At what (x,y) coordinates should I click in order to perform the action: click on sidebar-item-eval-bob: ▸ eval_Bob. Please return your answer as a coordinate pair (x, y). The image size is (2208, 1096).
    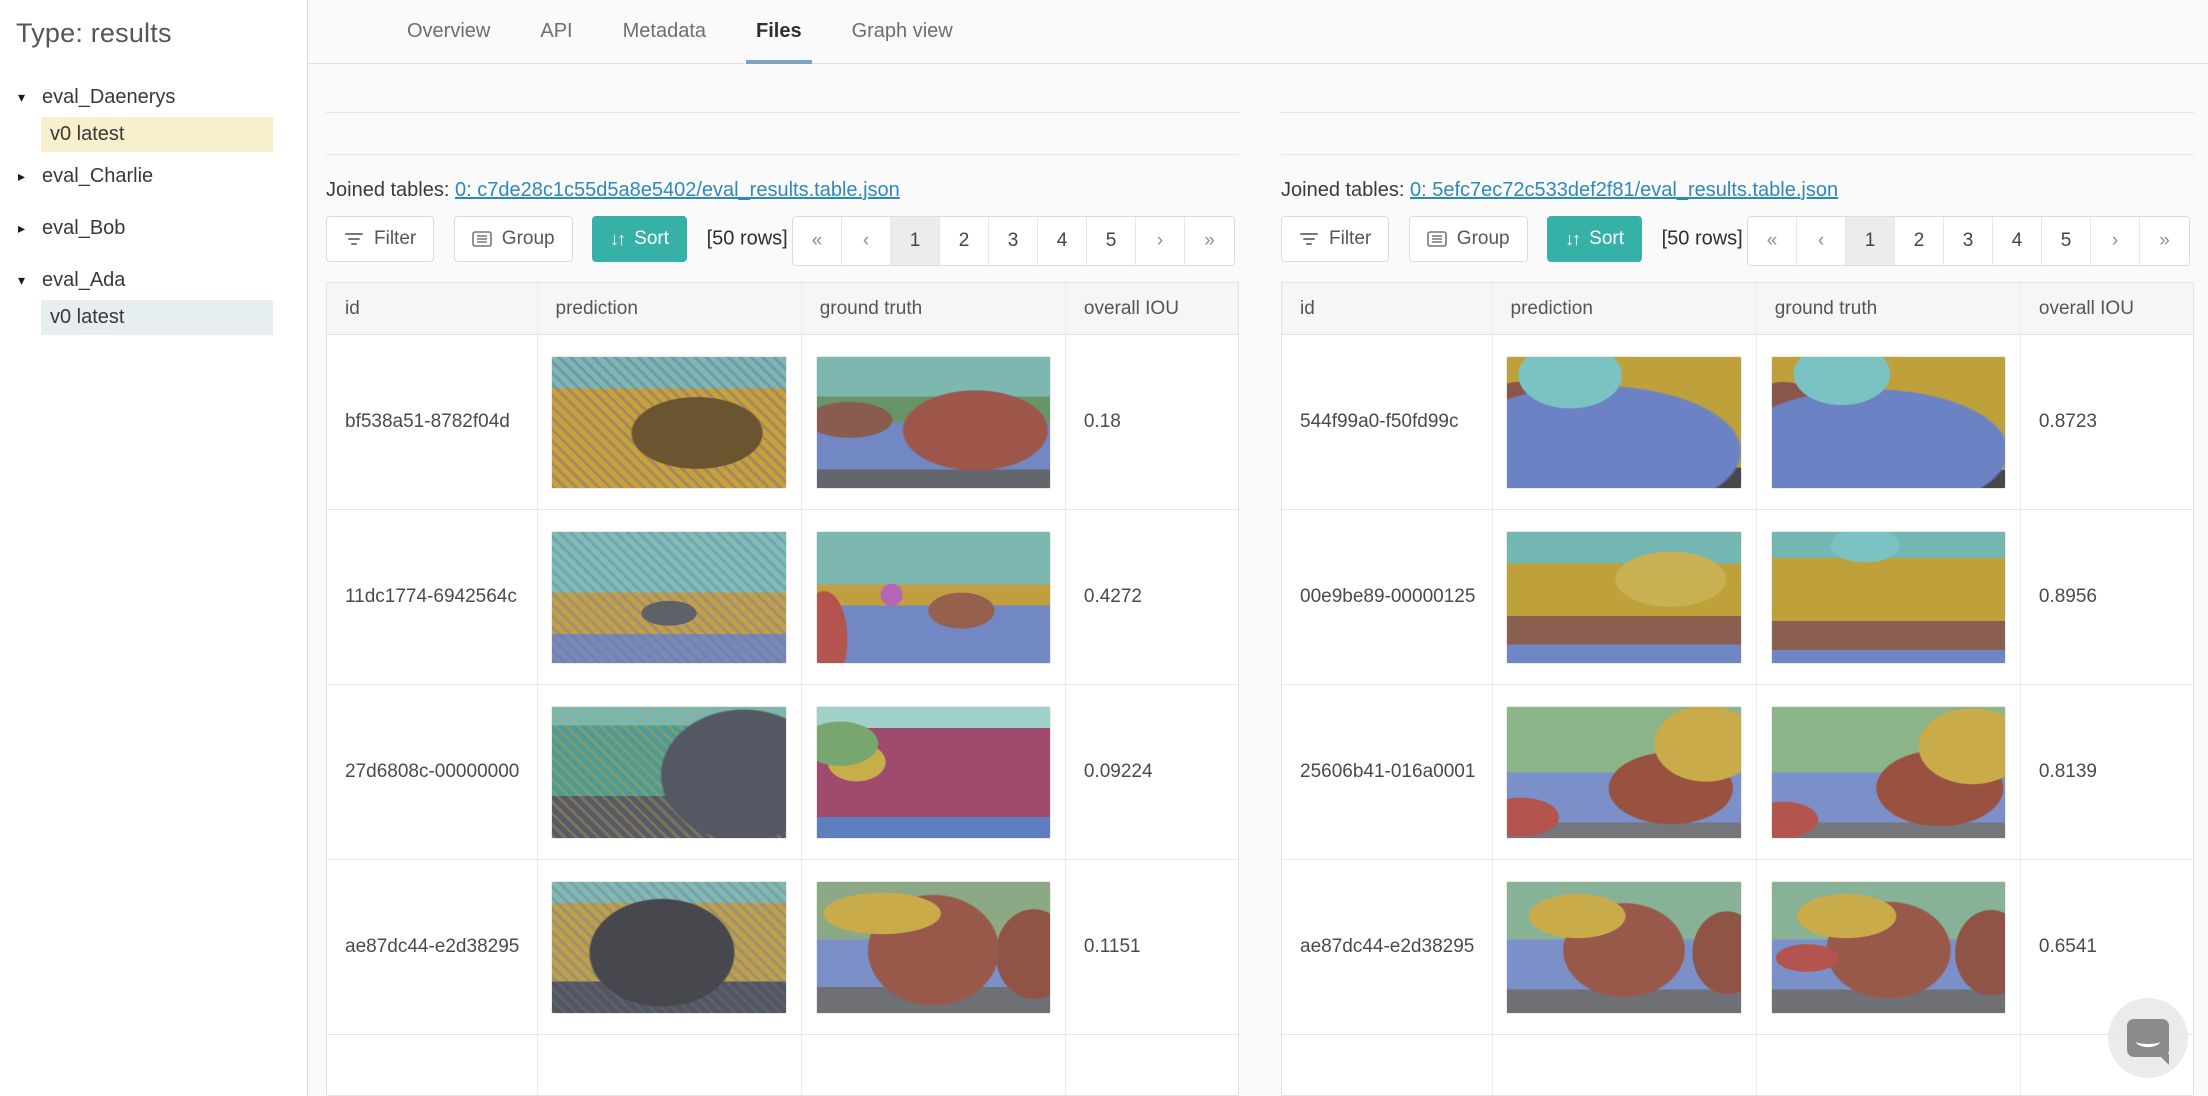
    Looking at the image, I should click on (160, 228).